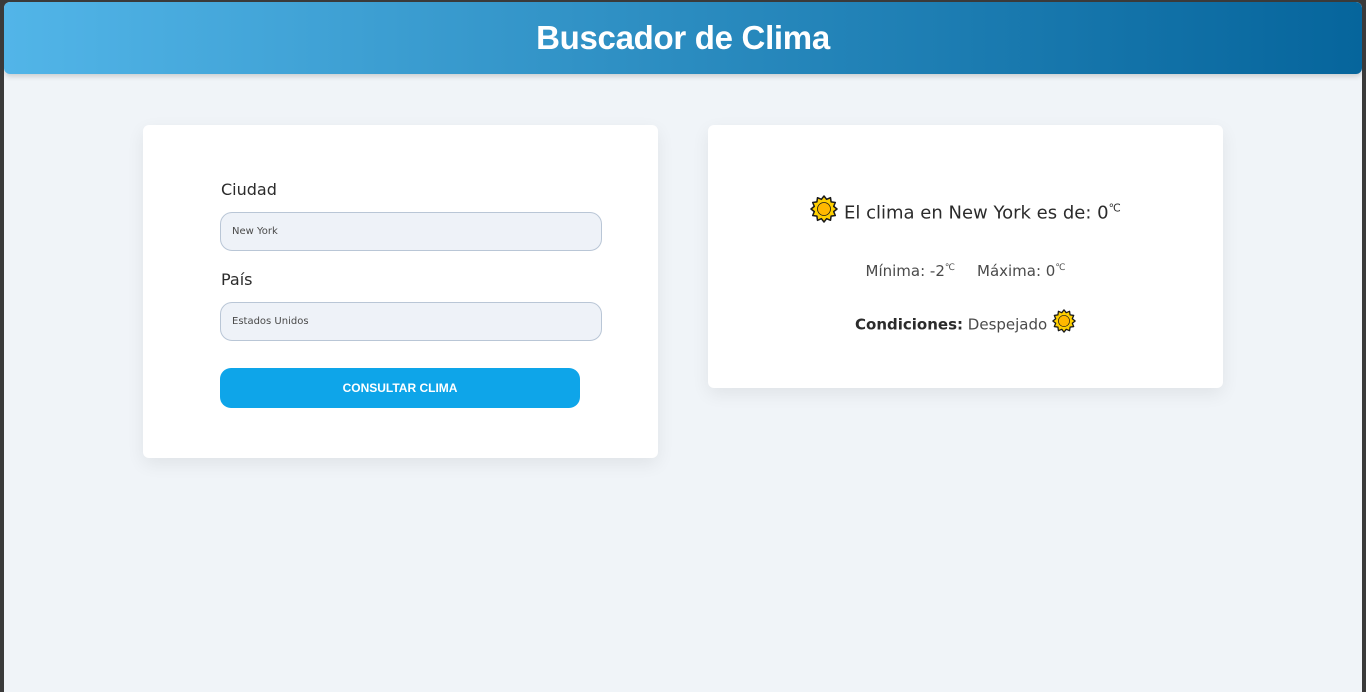 The width and height of the screenshot is (1366, 692). What do you see at coordinates (1114, 208) in the screenshot?
I see `temperature-unit: ℃` at bounding box center [1114, 208].